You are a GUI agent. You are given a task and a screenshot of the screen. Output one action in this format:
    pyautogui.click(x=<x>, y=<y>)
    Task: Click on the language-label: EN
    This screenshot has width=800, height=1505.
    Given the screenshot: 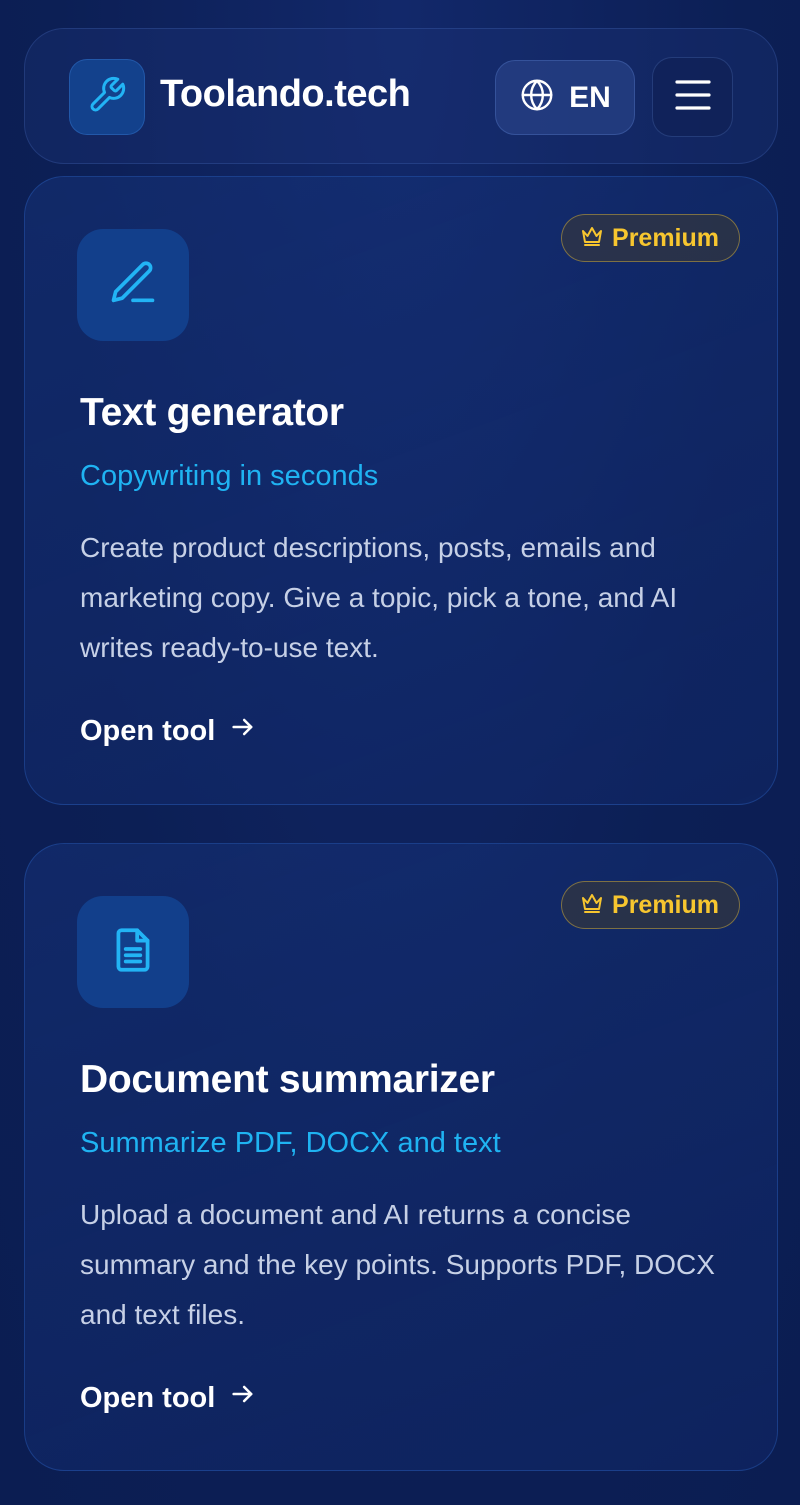 What is the action you would take?
    pyautogui.click(x=590, y=97)
    